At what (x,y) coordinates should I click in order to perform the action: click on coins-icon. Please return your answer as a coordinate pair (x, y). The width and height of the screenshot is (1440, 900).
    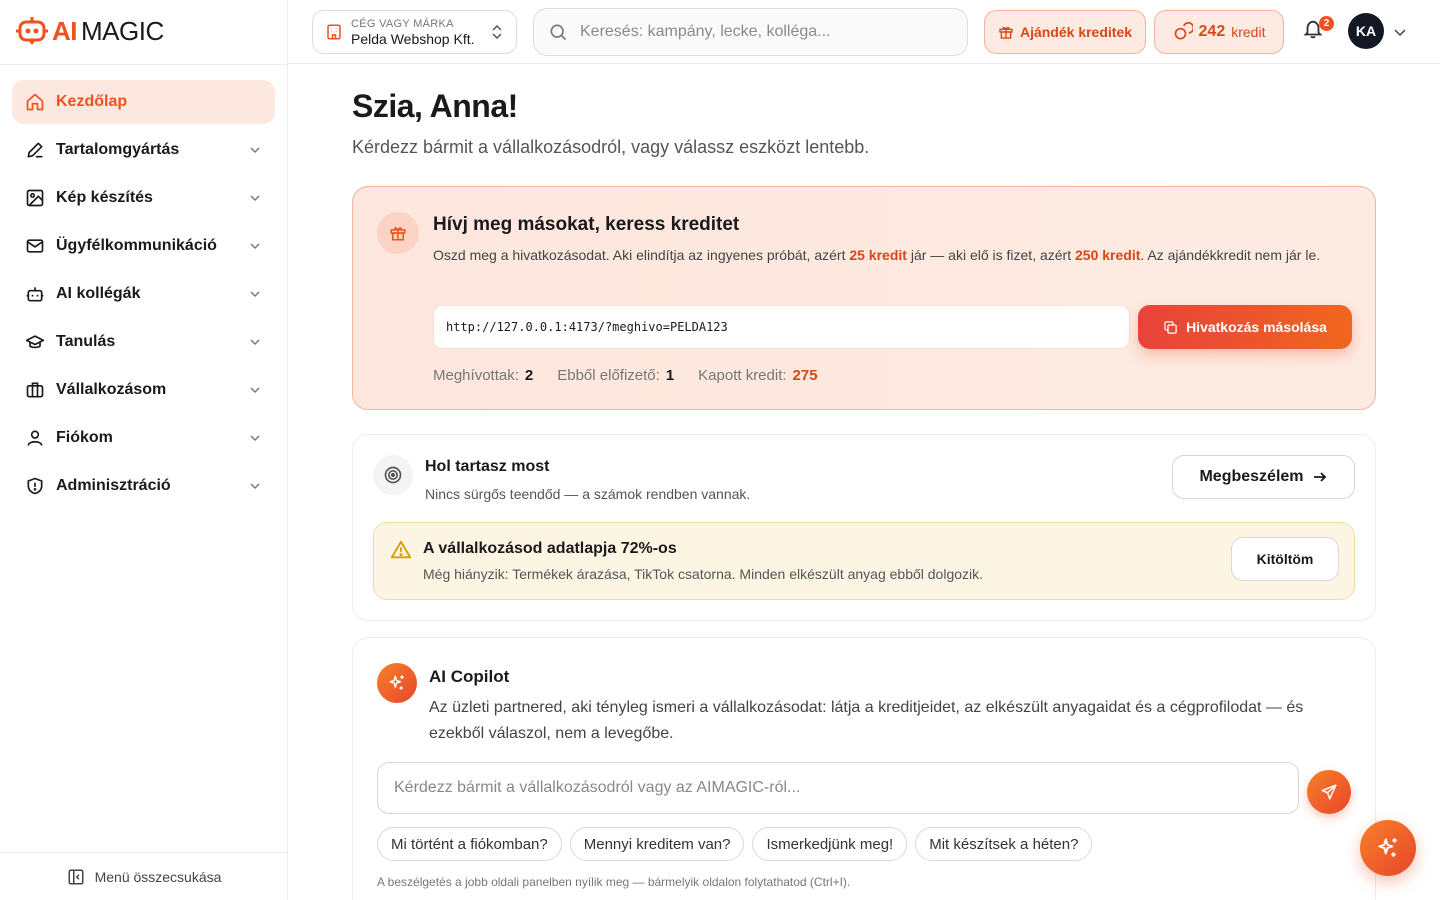
    Looking at the image, I should click on (1183, 31).